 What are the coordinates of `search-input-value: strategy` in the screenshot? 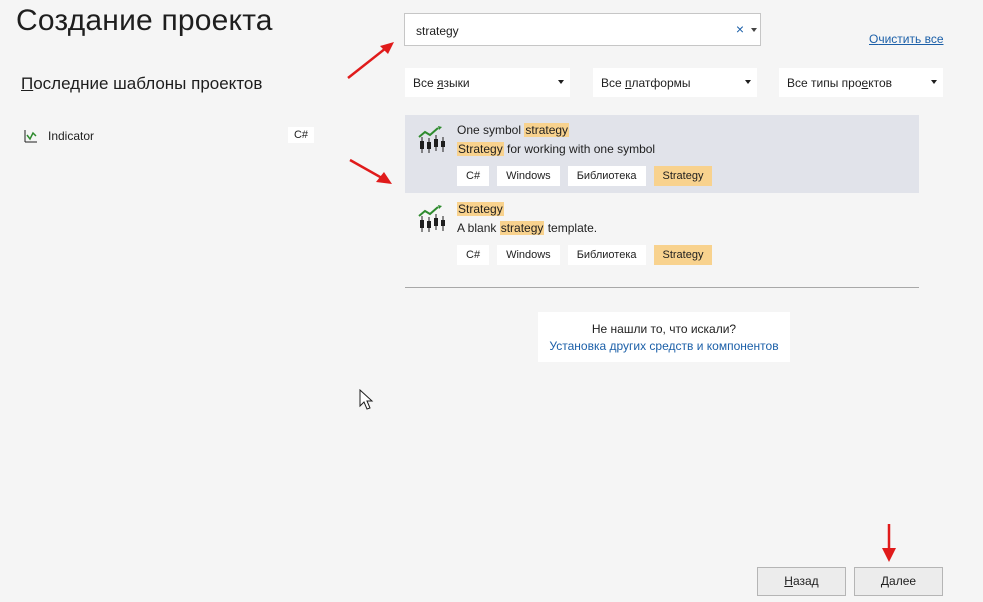 It's located at (437, 31).